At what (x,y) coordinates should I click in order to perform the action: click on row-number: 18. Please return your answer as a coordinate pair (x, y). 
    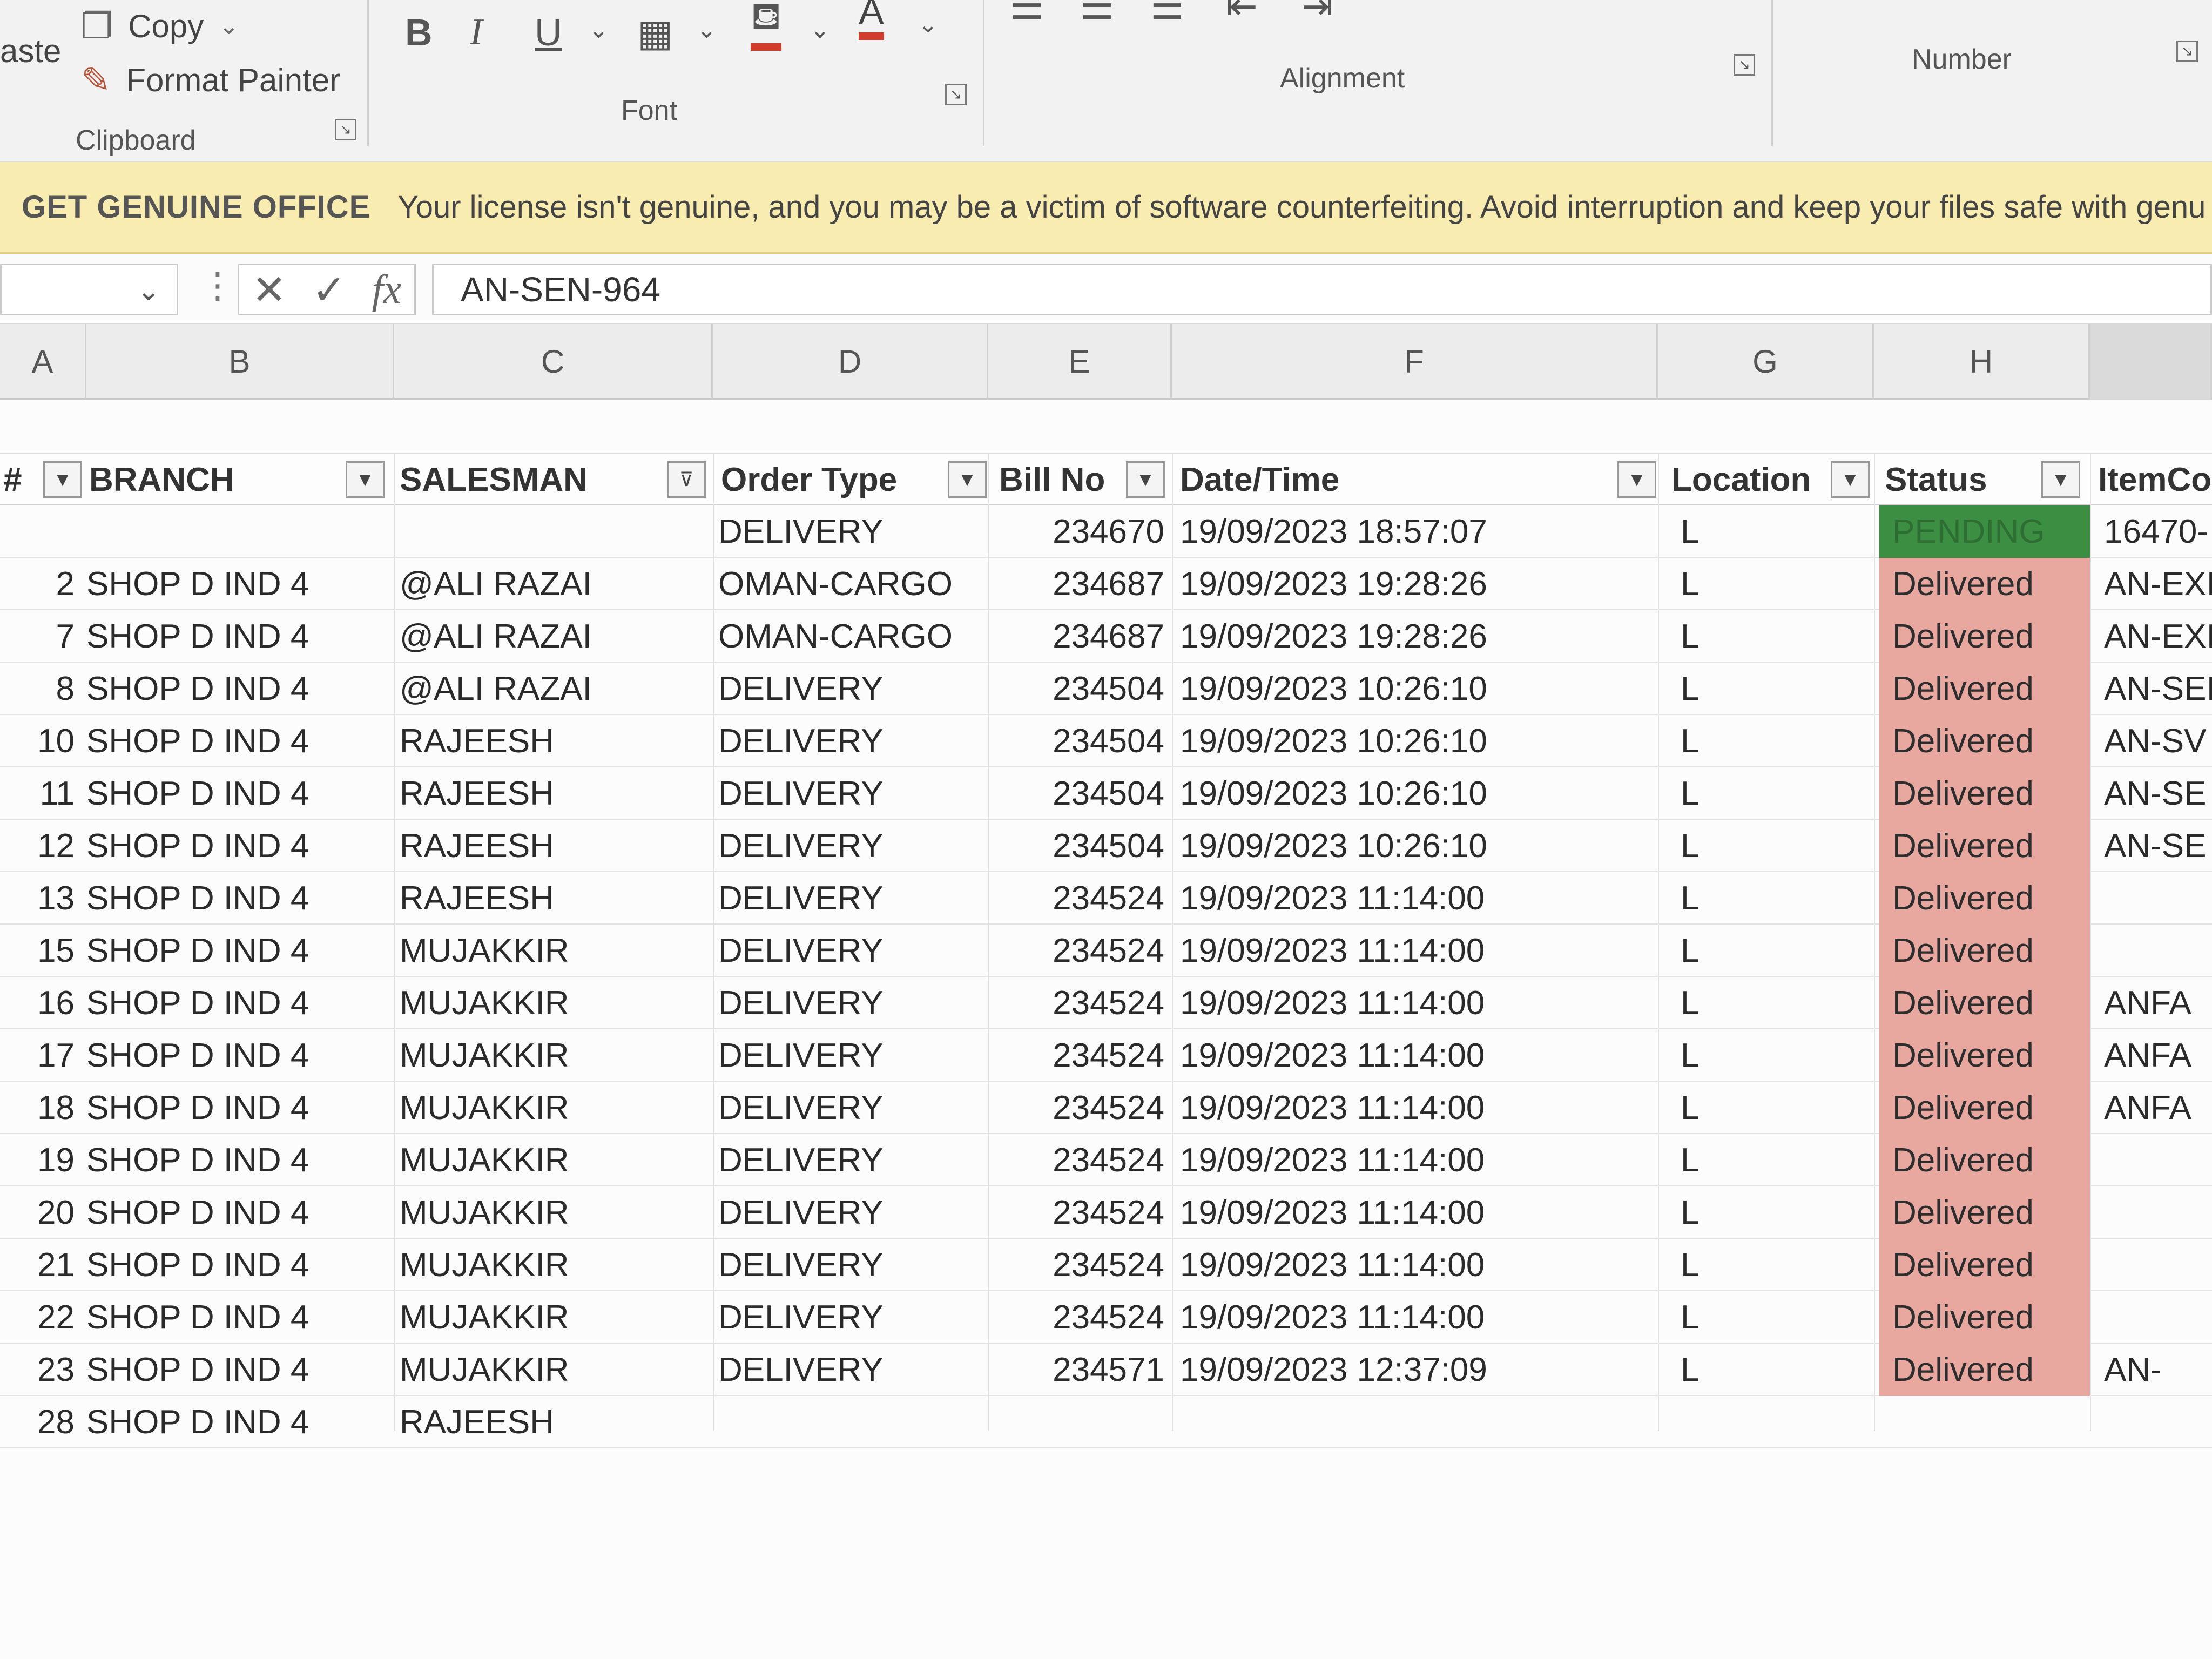
    Looking at the image, I should click on (40, 1108).